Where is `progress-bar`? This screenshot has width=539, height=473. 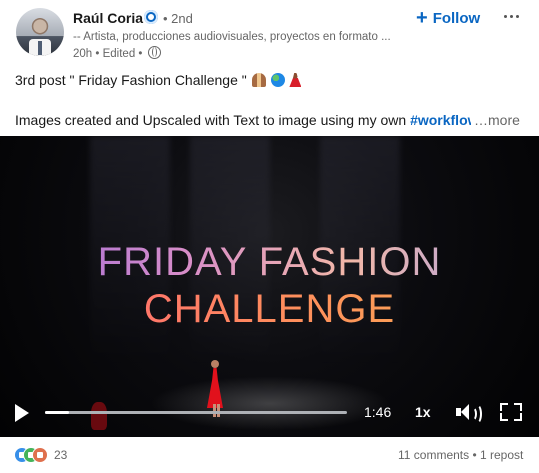 progress-bar is located at coordinates (196, 412).